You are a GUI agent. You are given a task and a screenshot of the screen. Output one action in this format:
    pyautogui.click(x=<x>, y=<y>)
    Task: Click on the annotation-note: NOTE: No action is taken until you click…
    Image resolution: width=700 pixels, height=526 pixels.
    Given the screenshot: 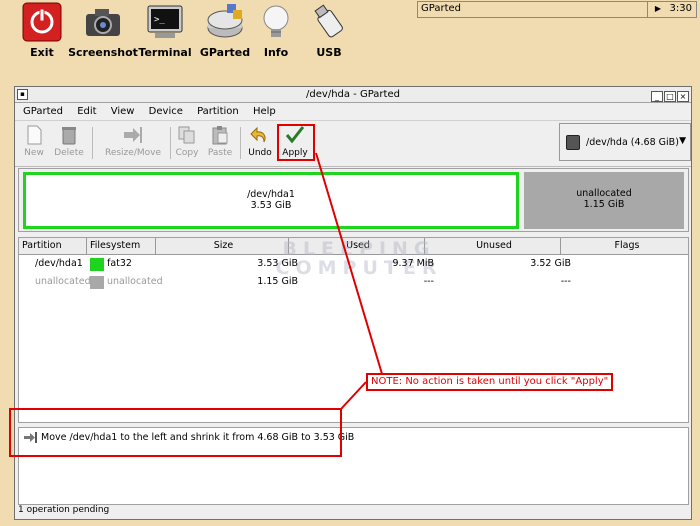 What is the action you would take?
    pyautogui.click(x=490, y=382)
    